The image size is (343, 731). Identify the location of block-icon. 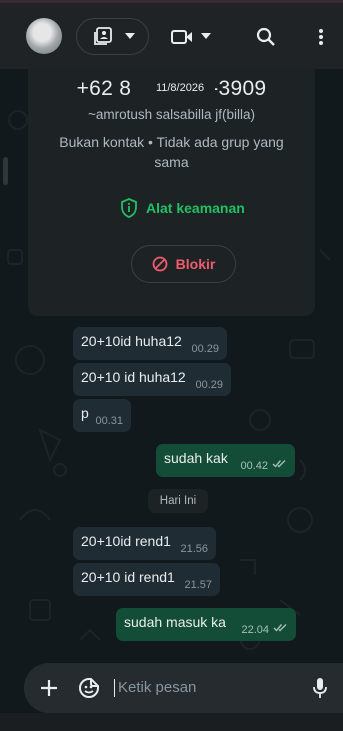
(160, 264).